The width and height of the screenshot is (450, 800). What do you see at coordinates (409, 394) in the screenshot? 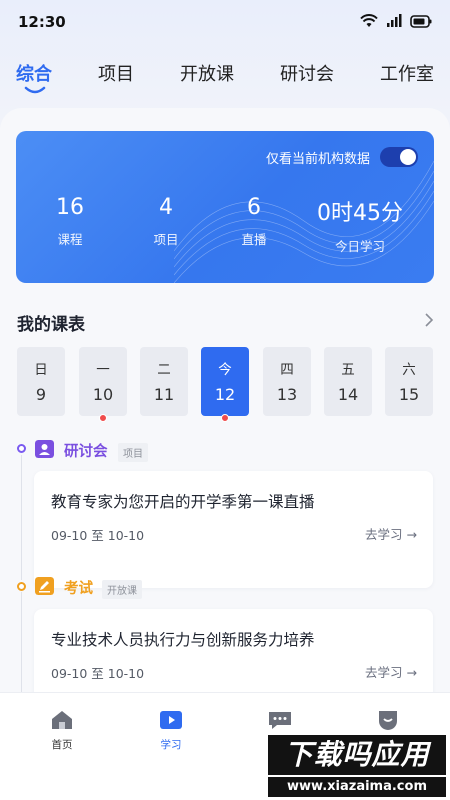
I see `day-date: 15` at bounding box center [409, 394].